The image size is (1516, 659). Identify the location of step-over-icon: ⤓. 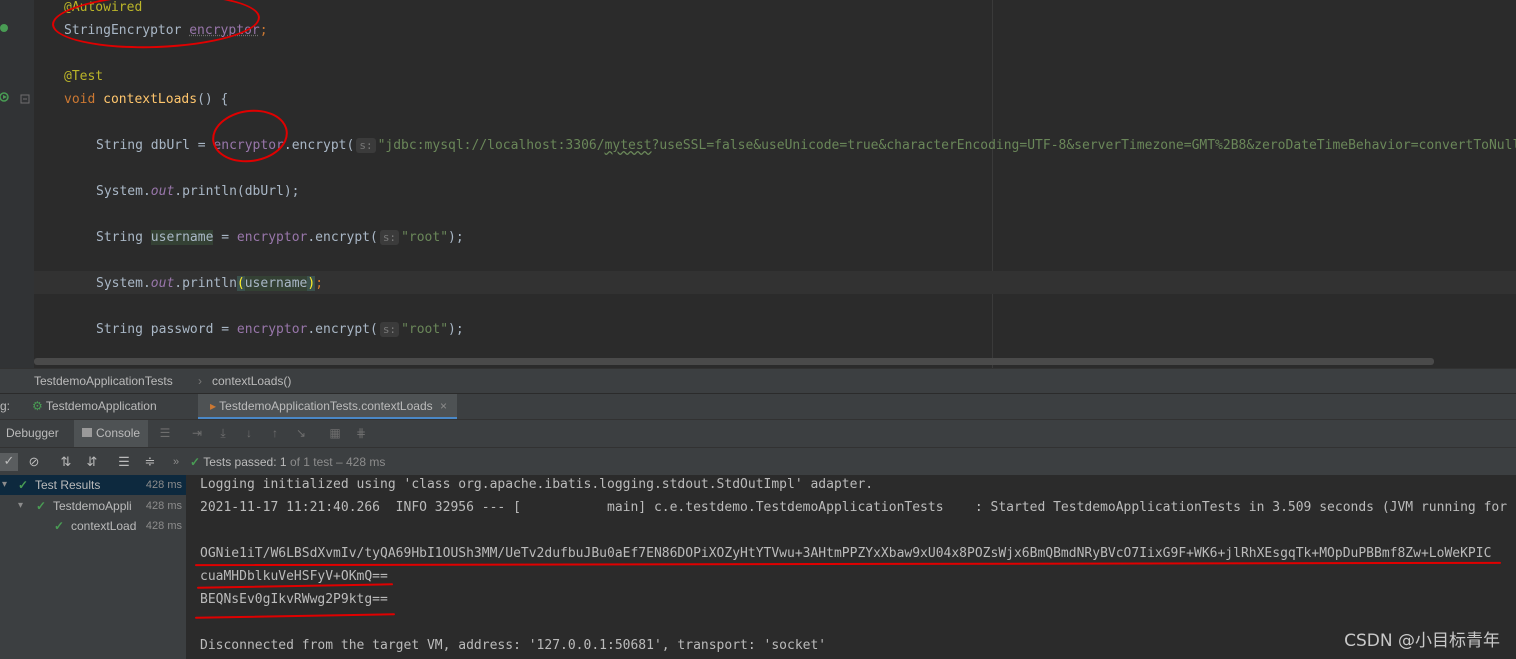
(223, 433).